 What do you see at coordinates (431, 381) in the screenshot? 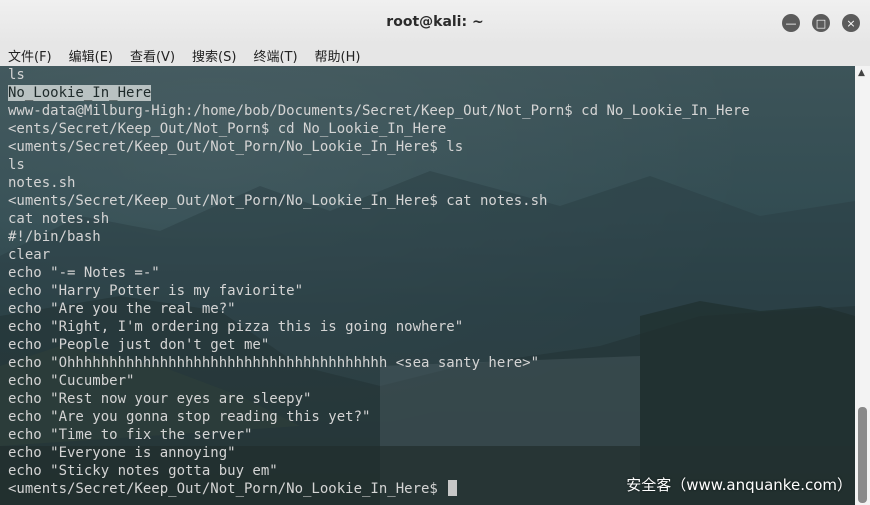
I see `terminal-line: echo "Cucumber"` at bounding box center [431, 381].